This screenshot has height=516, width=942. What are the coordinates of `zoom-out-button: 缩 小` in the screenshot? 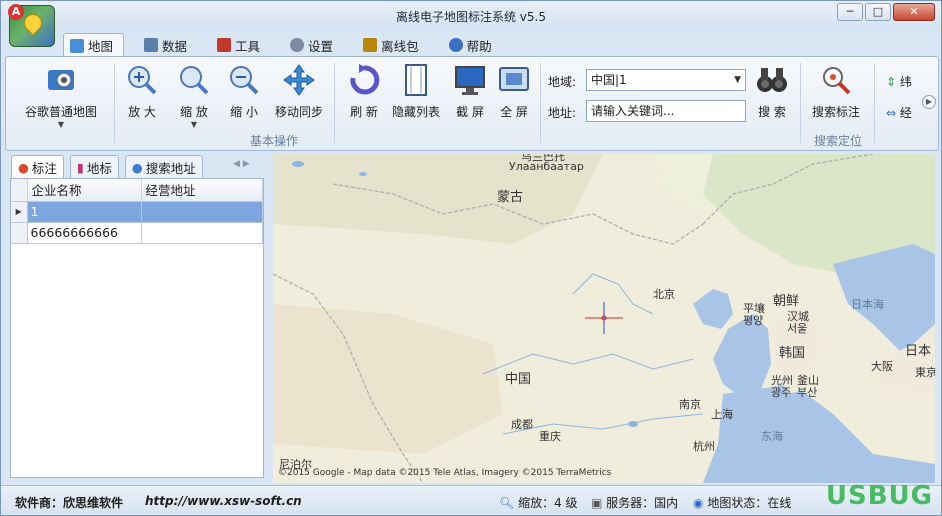 It's located at (244, 91).